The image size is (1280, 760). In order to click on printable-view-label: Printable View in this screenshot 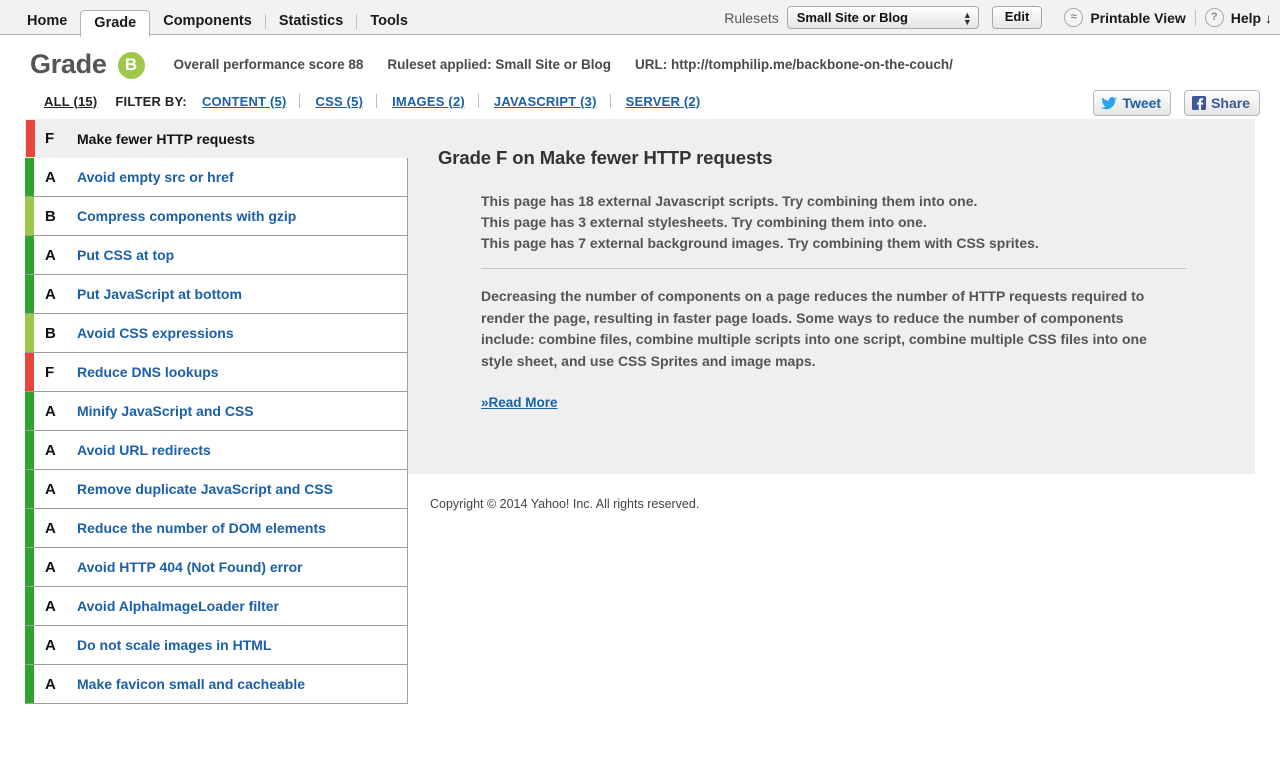, I will do `click(1138, 17)`.